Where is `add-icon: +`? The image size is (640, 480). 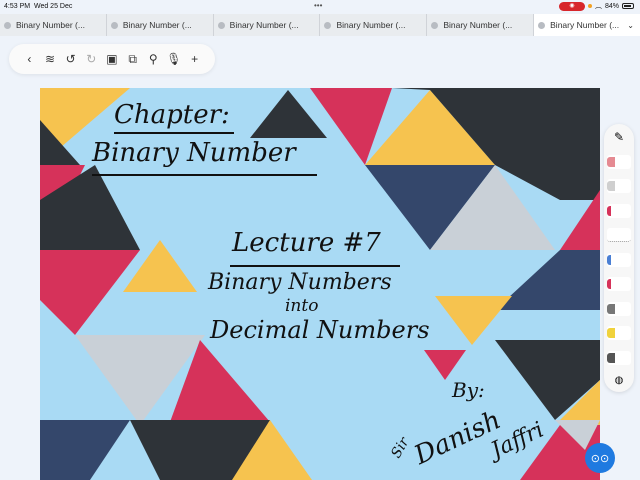 add-icon: + is located at coordinates (195, 59).